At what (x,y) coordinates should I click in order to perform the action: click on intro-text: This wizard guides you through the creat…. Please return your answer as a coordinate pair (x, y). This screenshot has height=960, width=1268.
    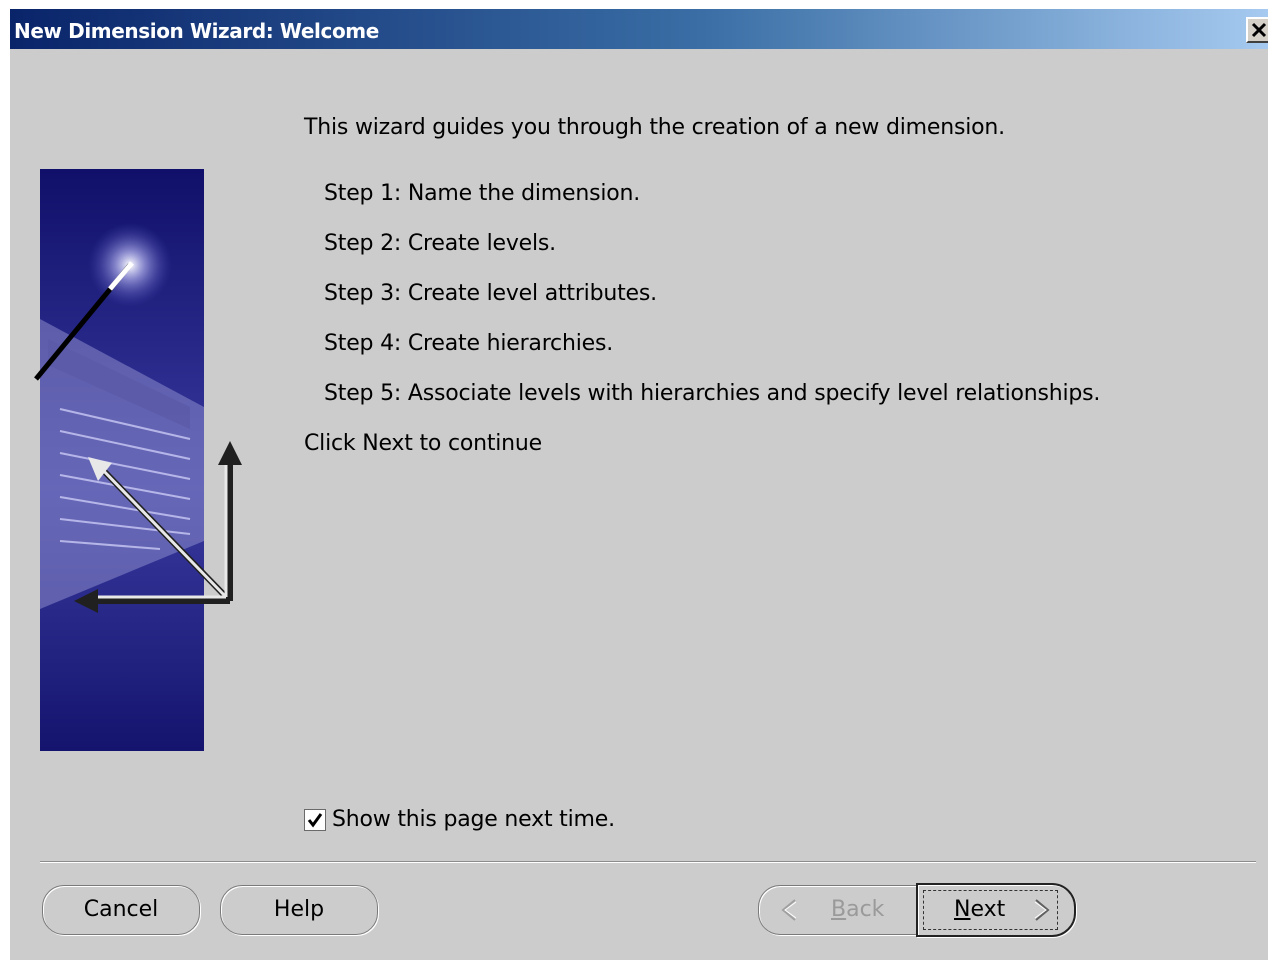
    Looking at the image, I should click on (654, 127).